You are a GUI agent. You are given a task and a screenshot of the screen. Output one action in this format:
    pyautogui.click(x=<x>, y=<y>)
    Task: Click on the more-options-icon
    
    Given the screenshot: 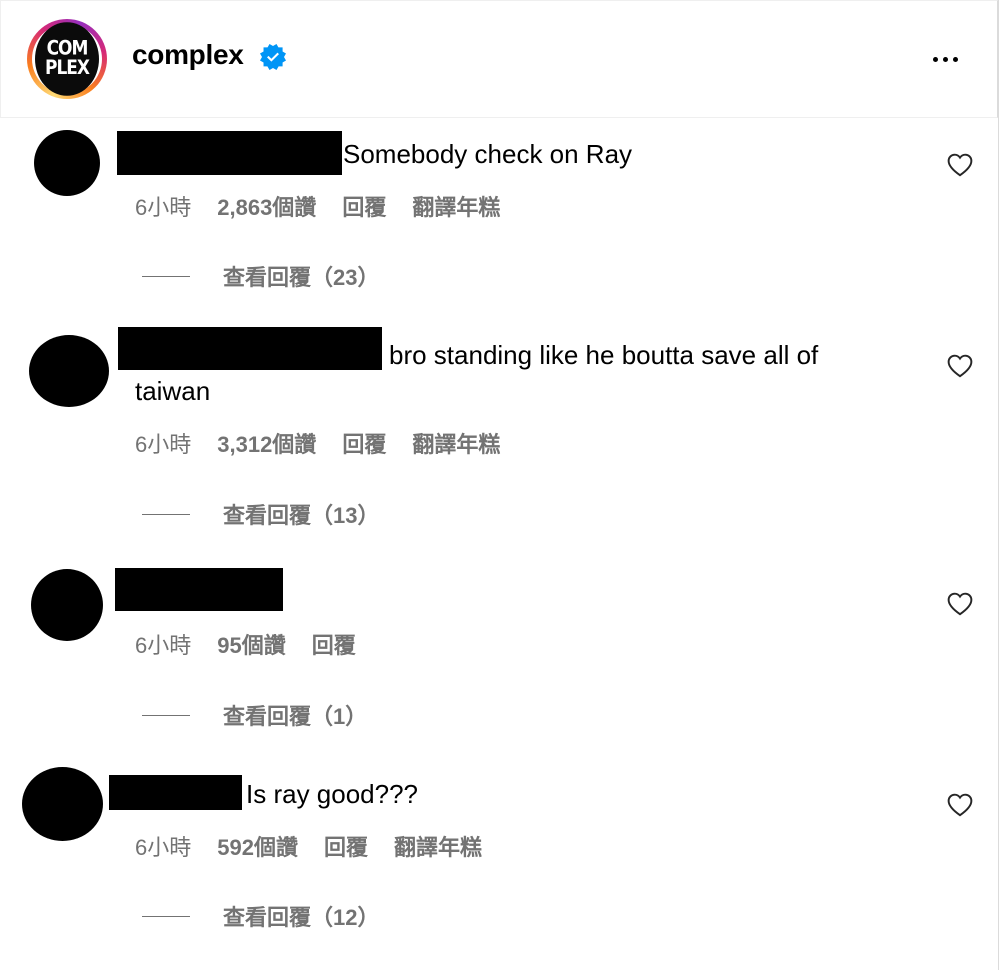 What is the action you would take?
    pyautogui.click(x=945, y=59)
    